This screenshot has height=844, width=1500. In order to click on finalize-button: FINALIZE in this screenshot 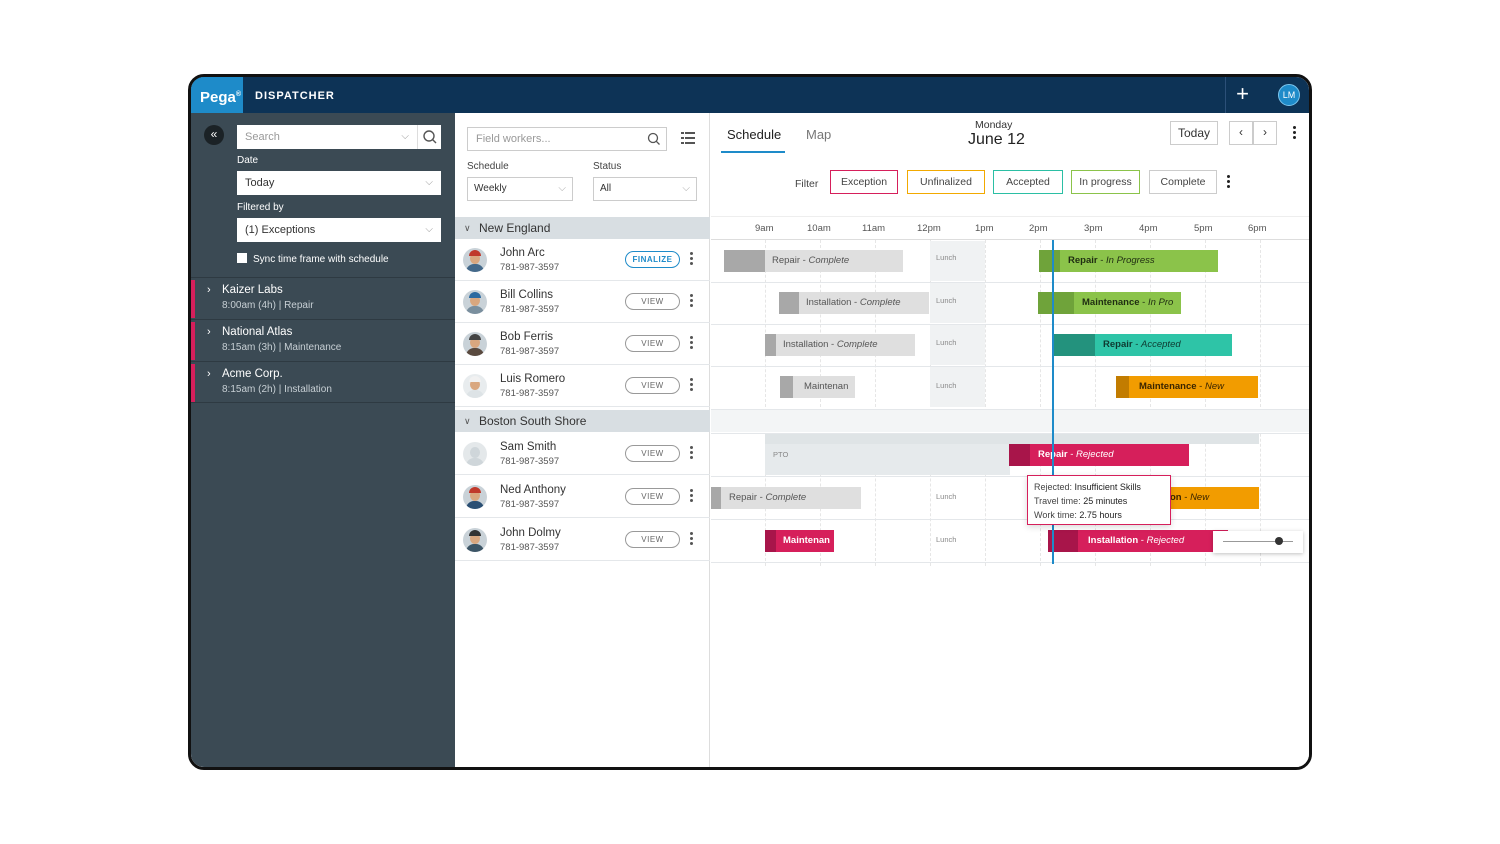, I will do `click(652, 259)`.